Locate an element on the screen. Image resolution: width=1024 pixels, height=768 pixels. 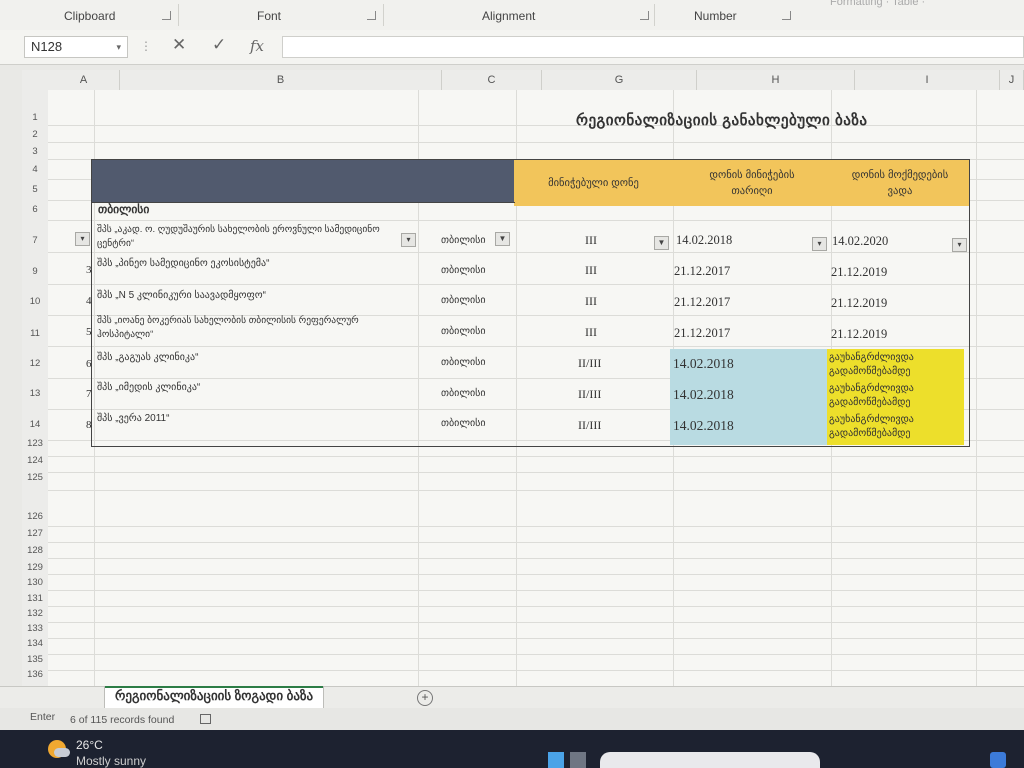
row-number: 135 is located at coordinates (35, 659).